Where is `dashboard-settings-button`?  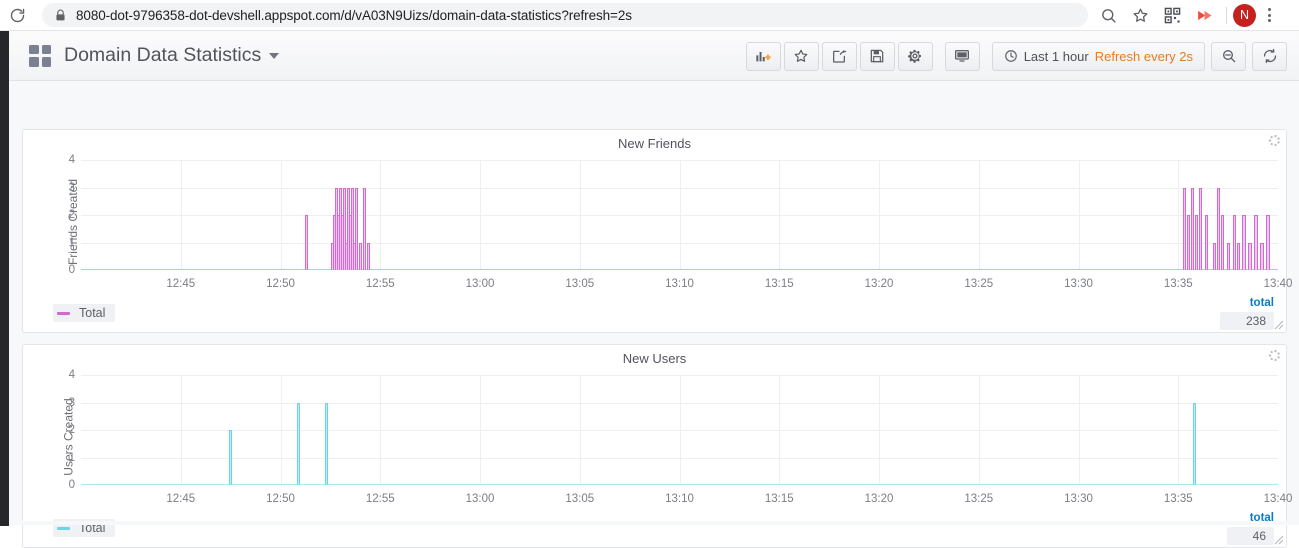 dashboard-settings-button is located at coordinates (915, 56).